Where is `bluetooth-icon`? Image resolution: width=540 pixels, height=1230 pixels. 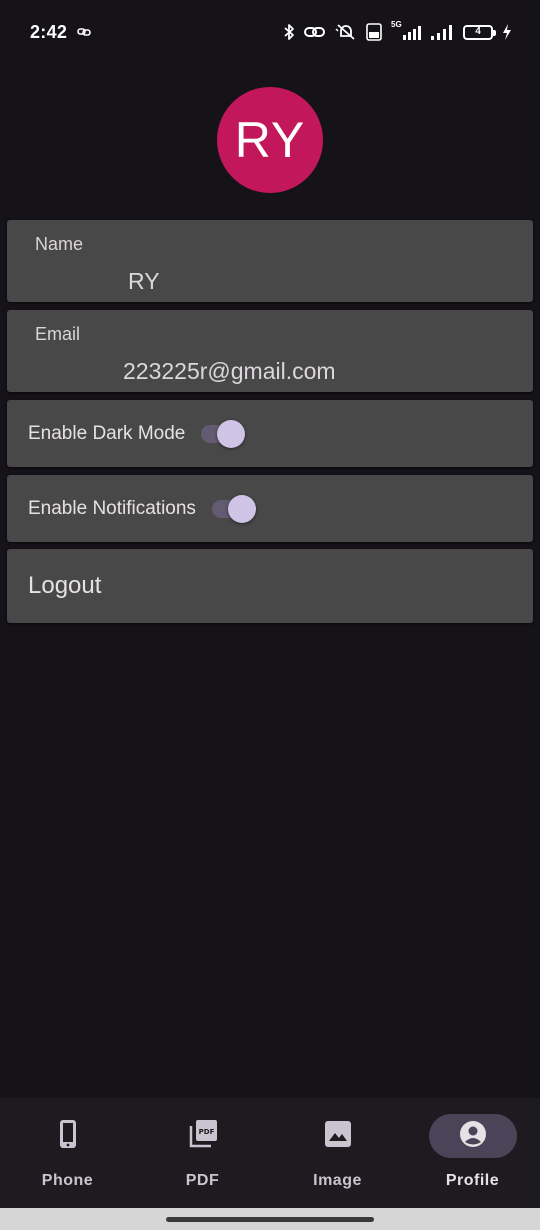 bluetooth-icon is located at coordinates (289, 32).